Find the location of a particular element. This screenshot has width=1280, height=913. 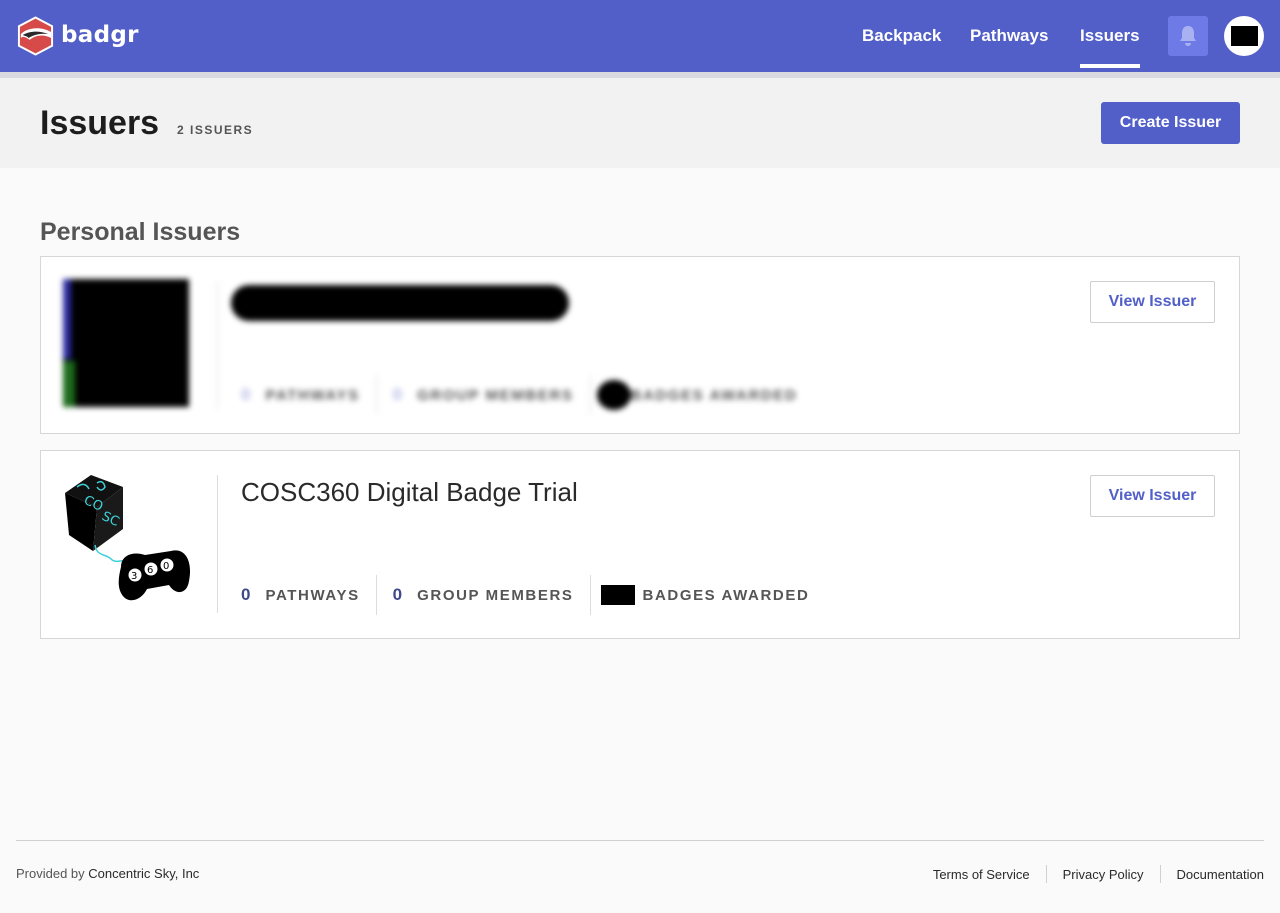

issuer-image: CO SC 3 6 0 is located at coordinates (128, 538).